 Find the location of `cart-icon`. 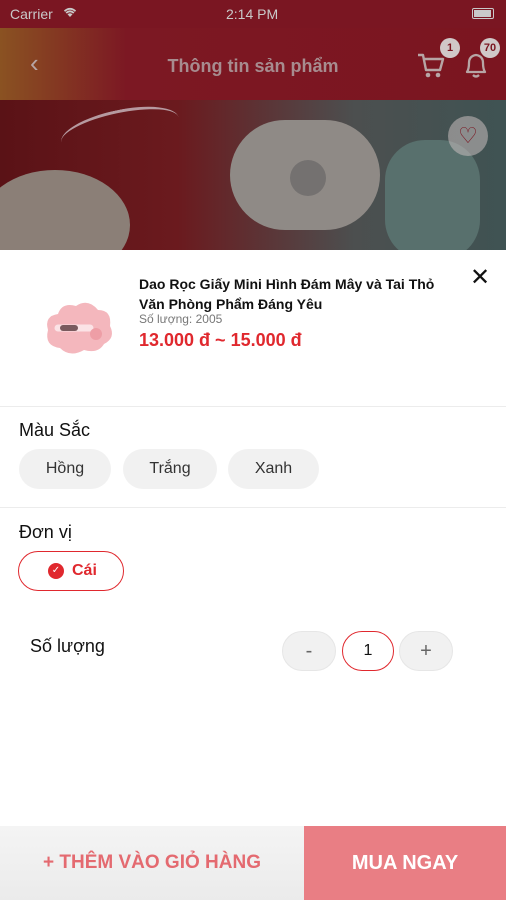

cart-icon is located at coordinates (431, 66).